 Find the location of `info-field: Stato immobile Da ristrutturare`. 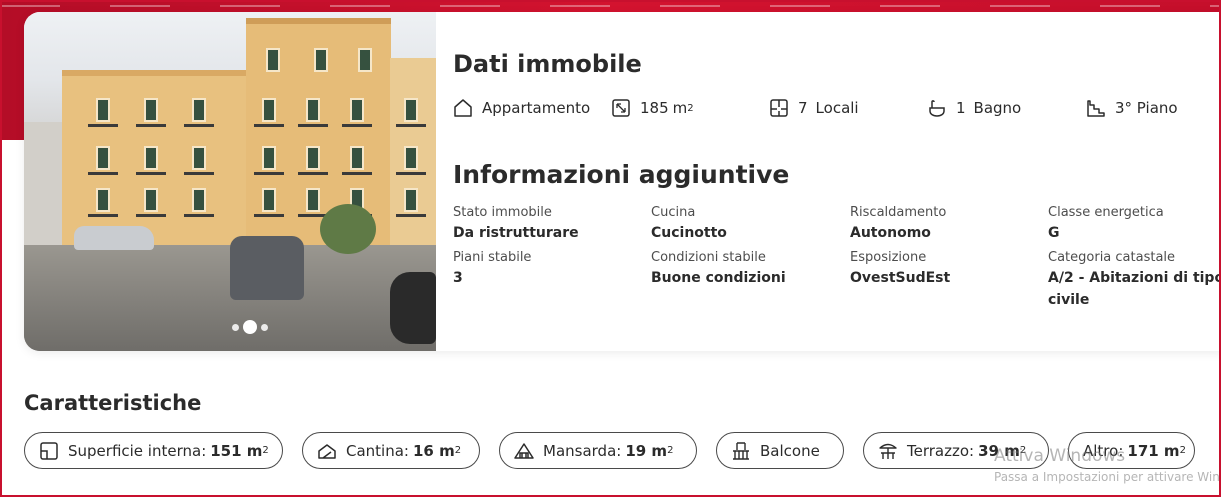

info-field: Stato immobile Da ristrutturare is located at coordinates (516, 223).